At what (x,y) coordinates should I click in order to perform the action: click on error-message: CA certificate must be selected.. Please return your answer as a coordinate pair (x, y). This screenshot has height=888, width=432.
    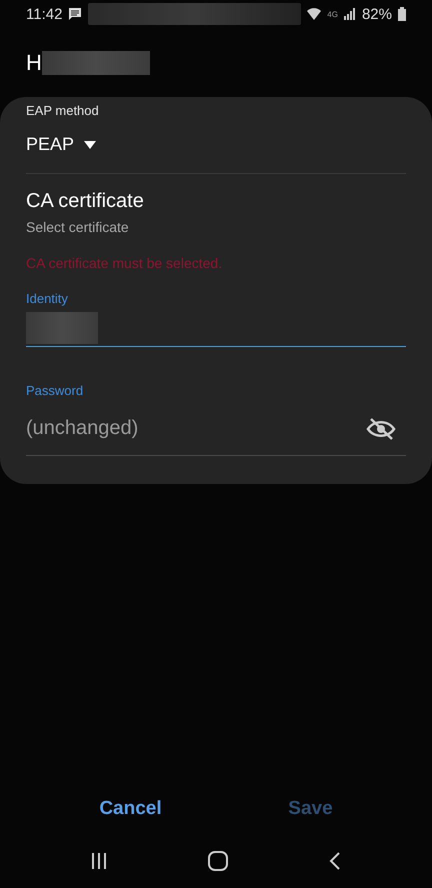
    Looking at the image, I should click on (125, 263).